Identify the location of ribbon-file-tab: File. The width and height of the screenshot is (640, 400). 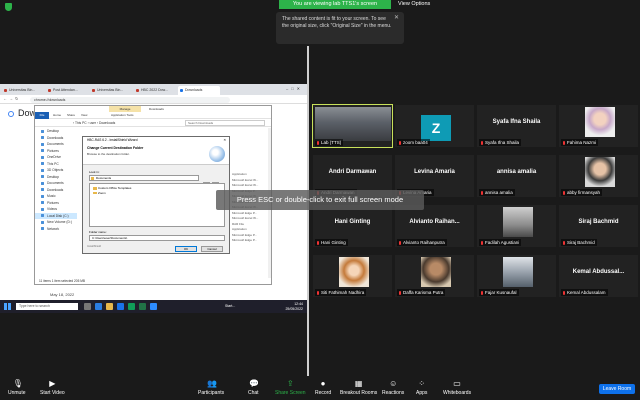
(42, 115).